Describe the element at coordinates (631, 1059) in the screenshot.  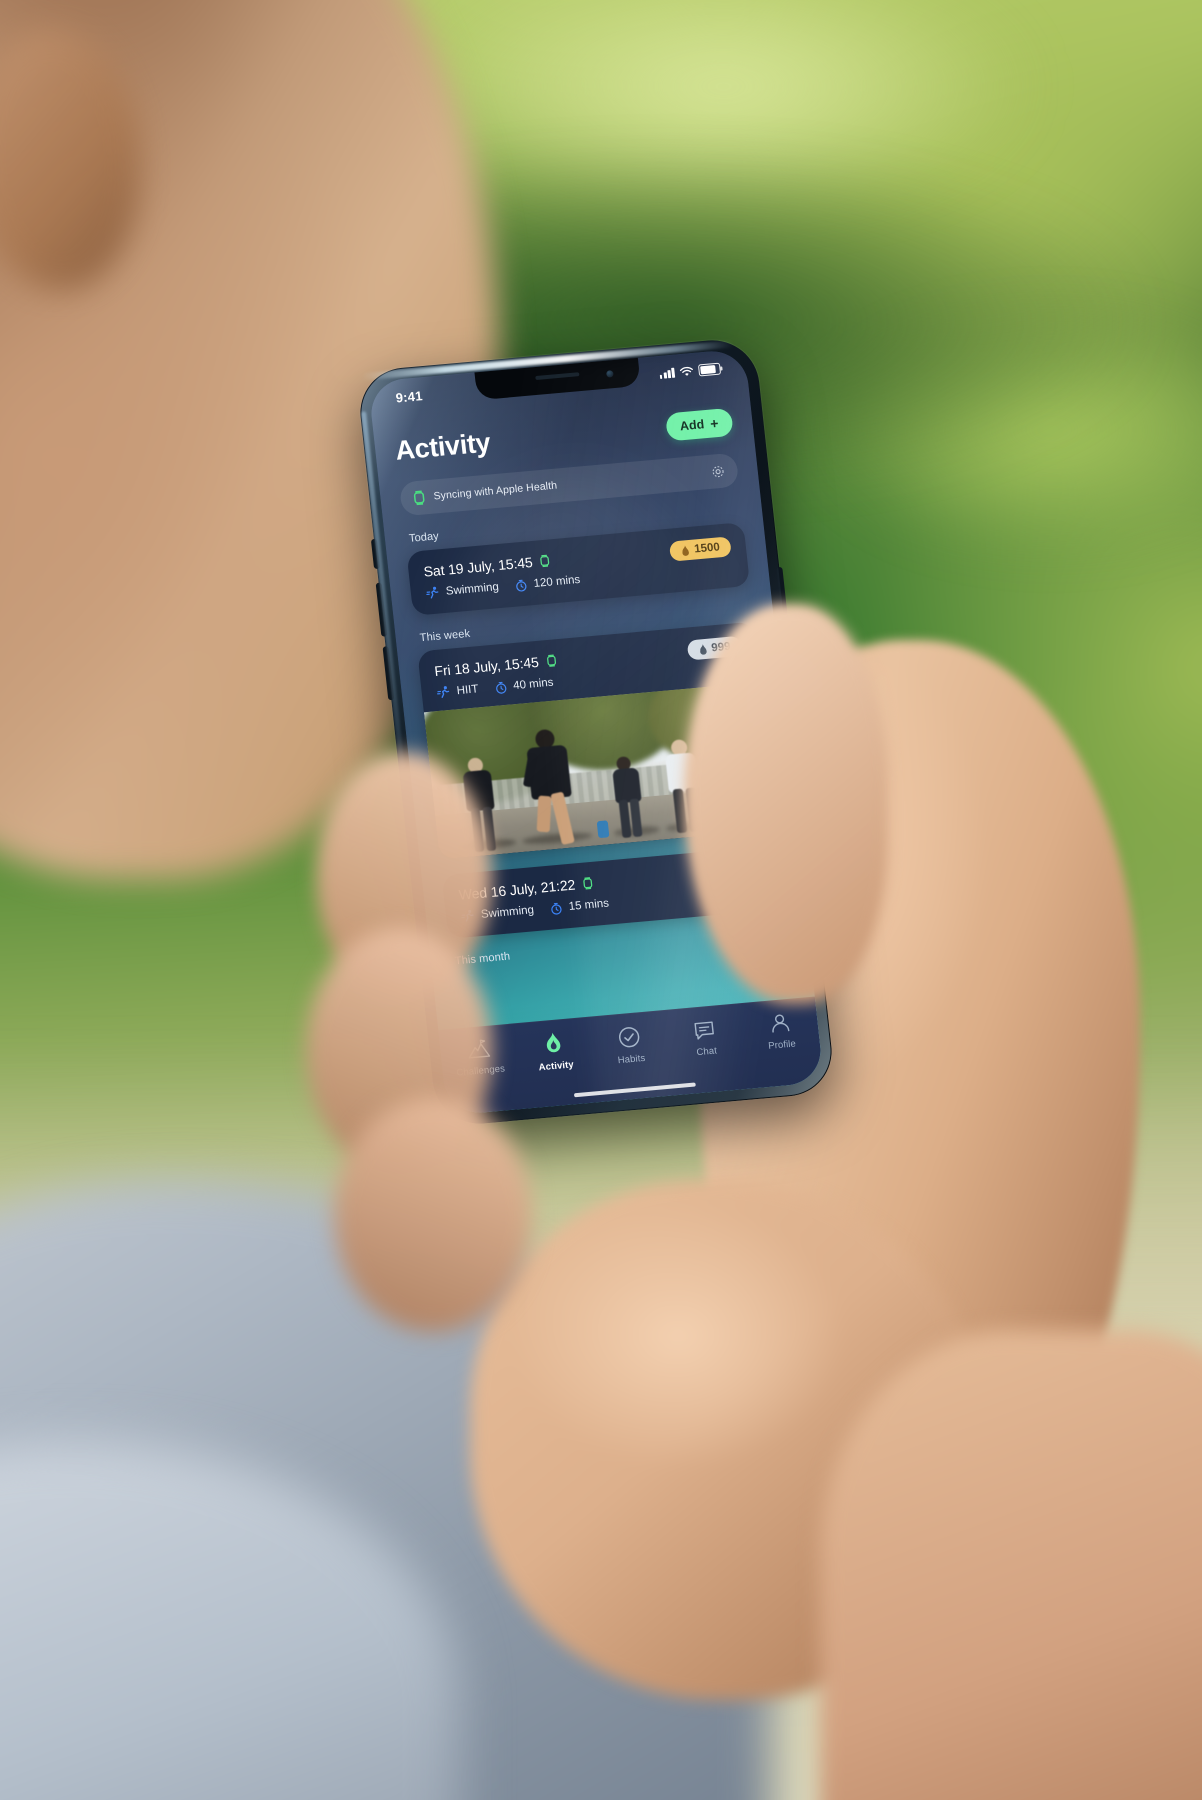
I see `tab-label: Habits` at that location.